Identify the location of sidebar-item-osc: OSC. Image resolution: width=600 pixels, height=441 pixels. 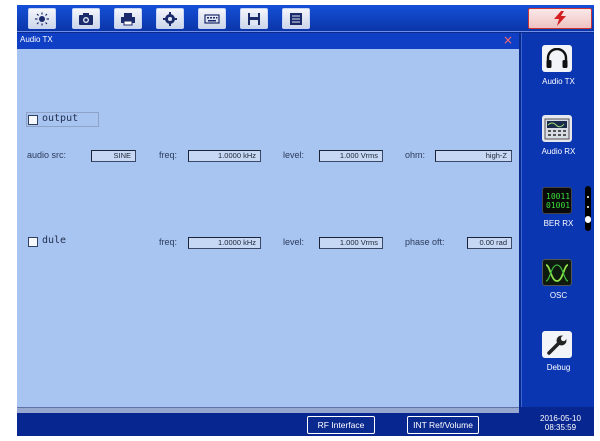
(558, 284).